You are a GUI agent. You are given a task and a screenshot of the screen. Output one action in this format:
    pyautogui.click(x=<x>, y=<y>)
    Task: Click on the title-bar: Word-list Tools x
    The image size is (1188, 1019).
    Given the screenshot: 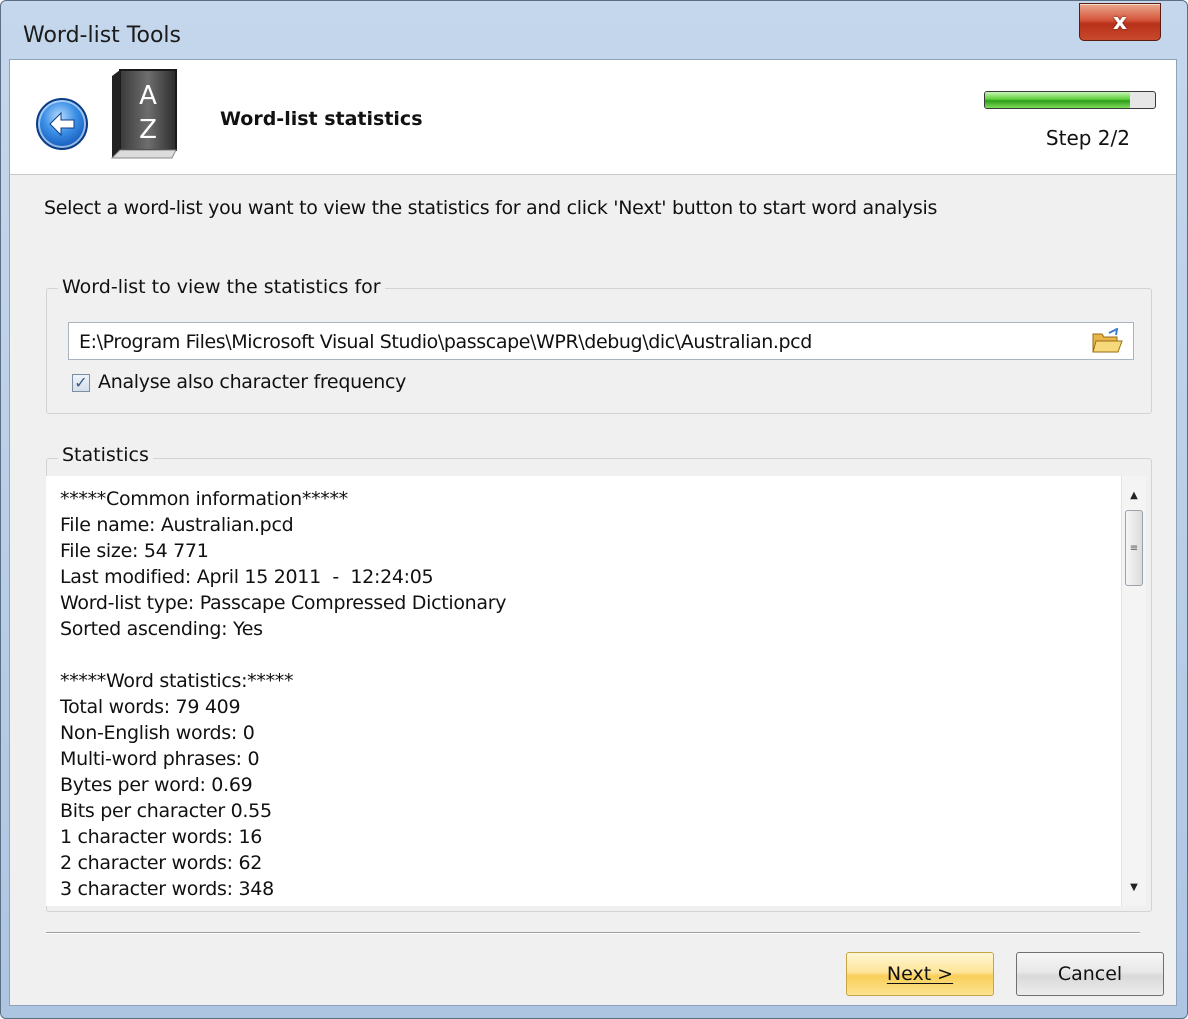 What is the action you would take?
    pyautogui.click(x=594, y=31)
    